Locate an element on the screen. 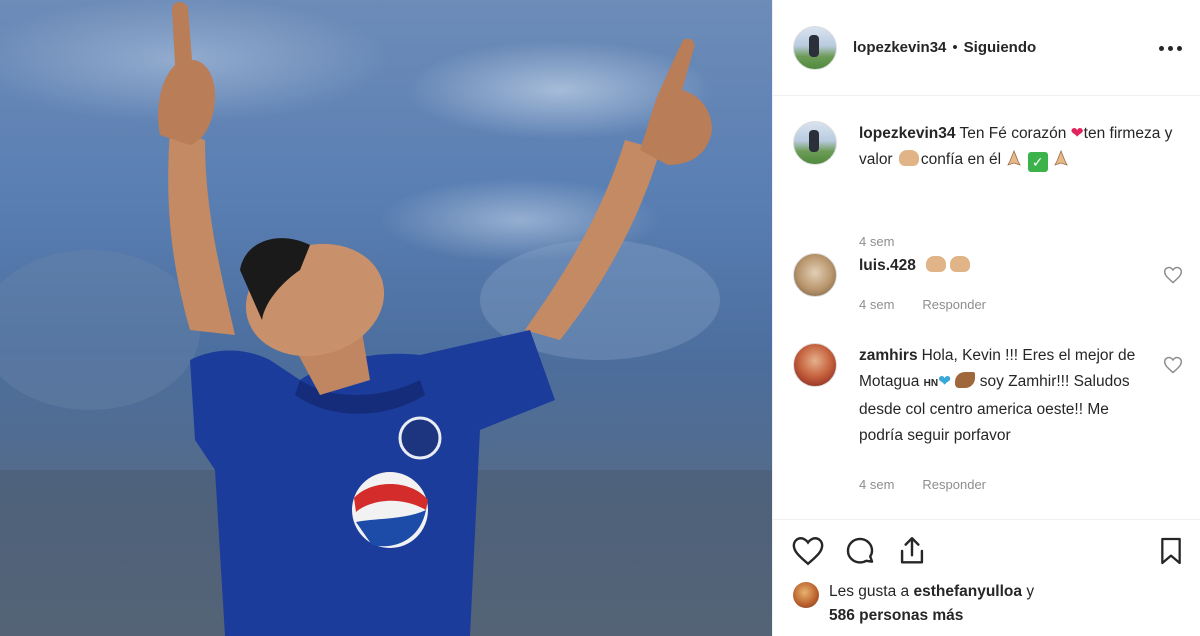  share-icon is located at coordinates (912, 551).